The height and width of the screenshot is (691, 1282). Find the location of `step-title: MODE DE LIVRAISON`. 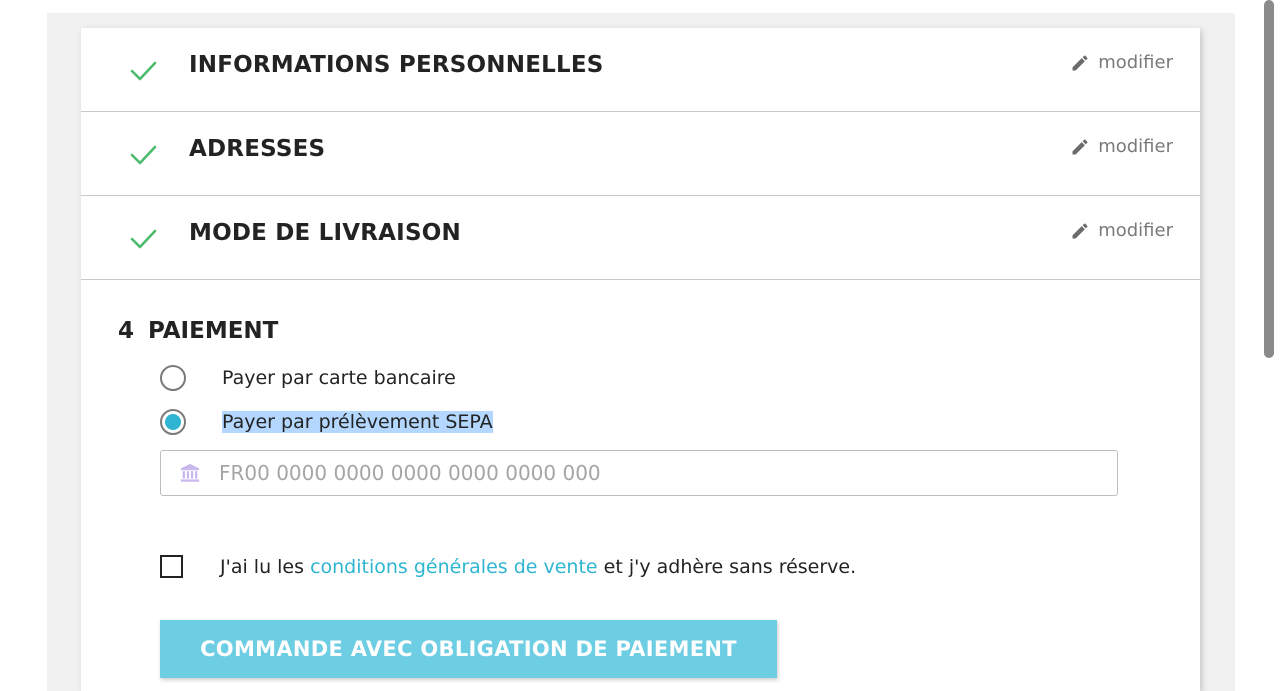

step-title: MODE DE LIVRAISON is located at coordinates (325, 233).